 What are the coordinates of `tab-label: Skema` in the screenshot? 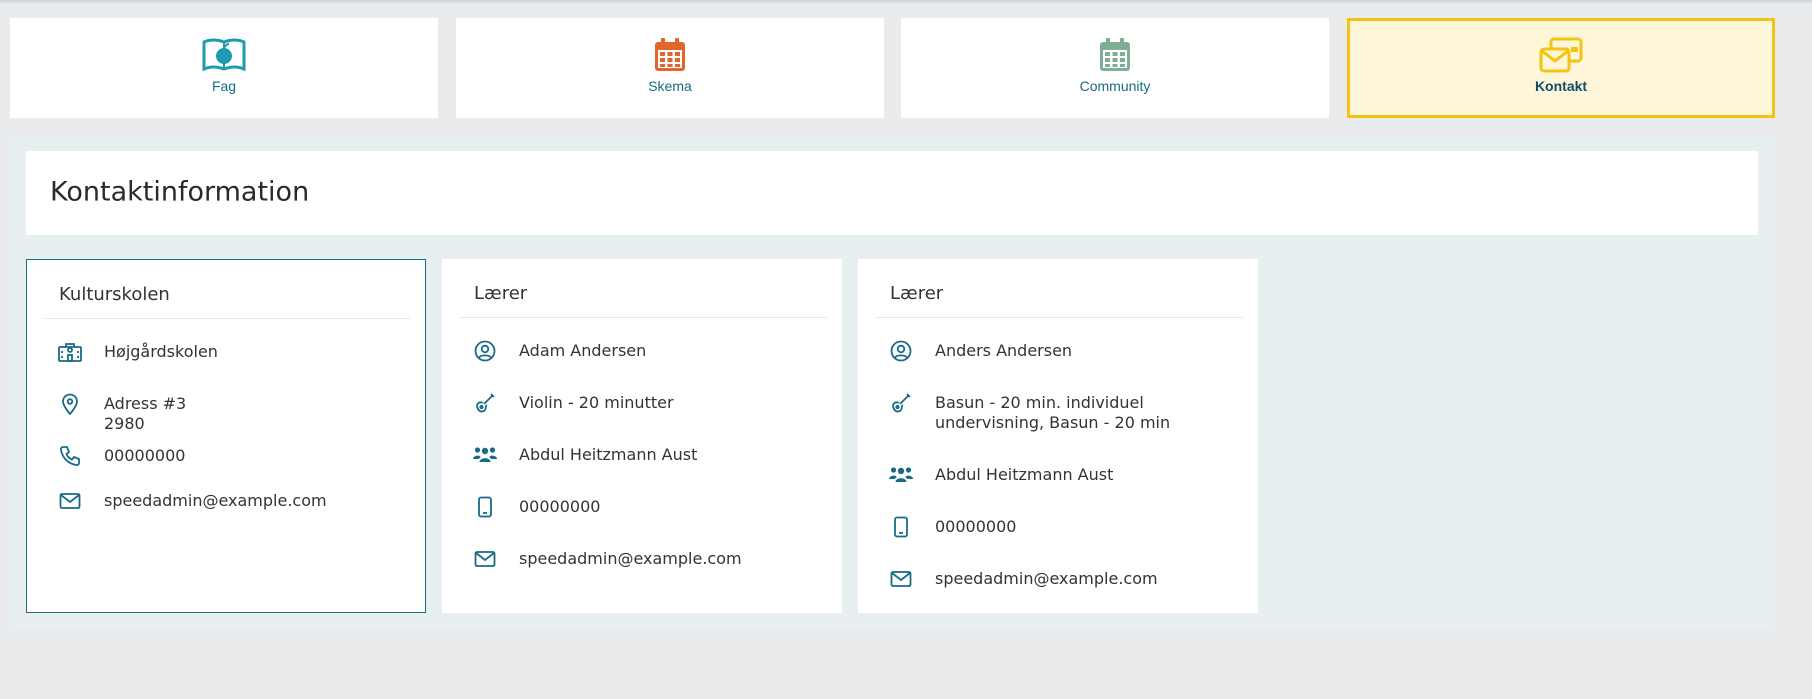 It's located at (670, 86).